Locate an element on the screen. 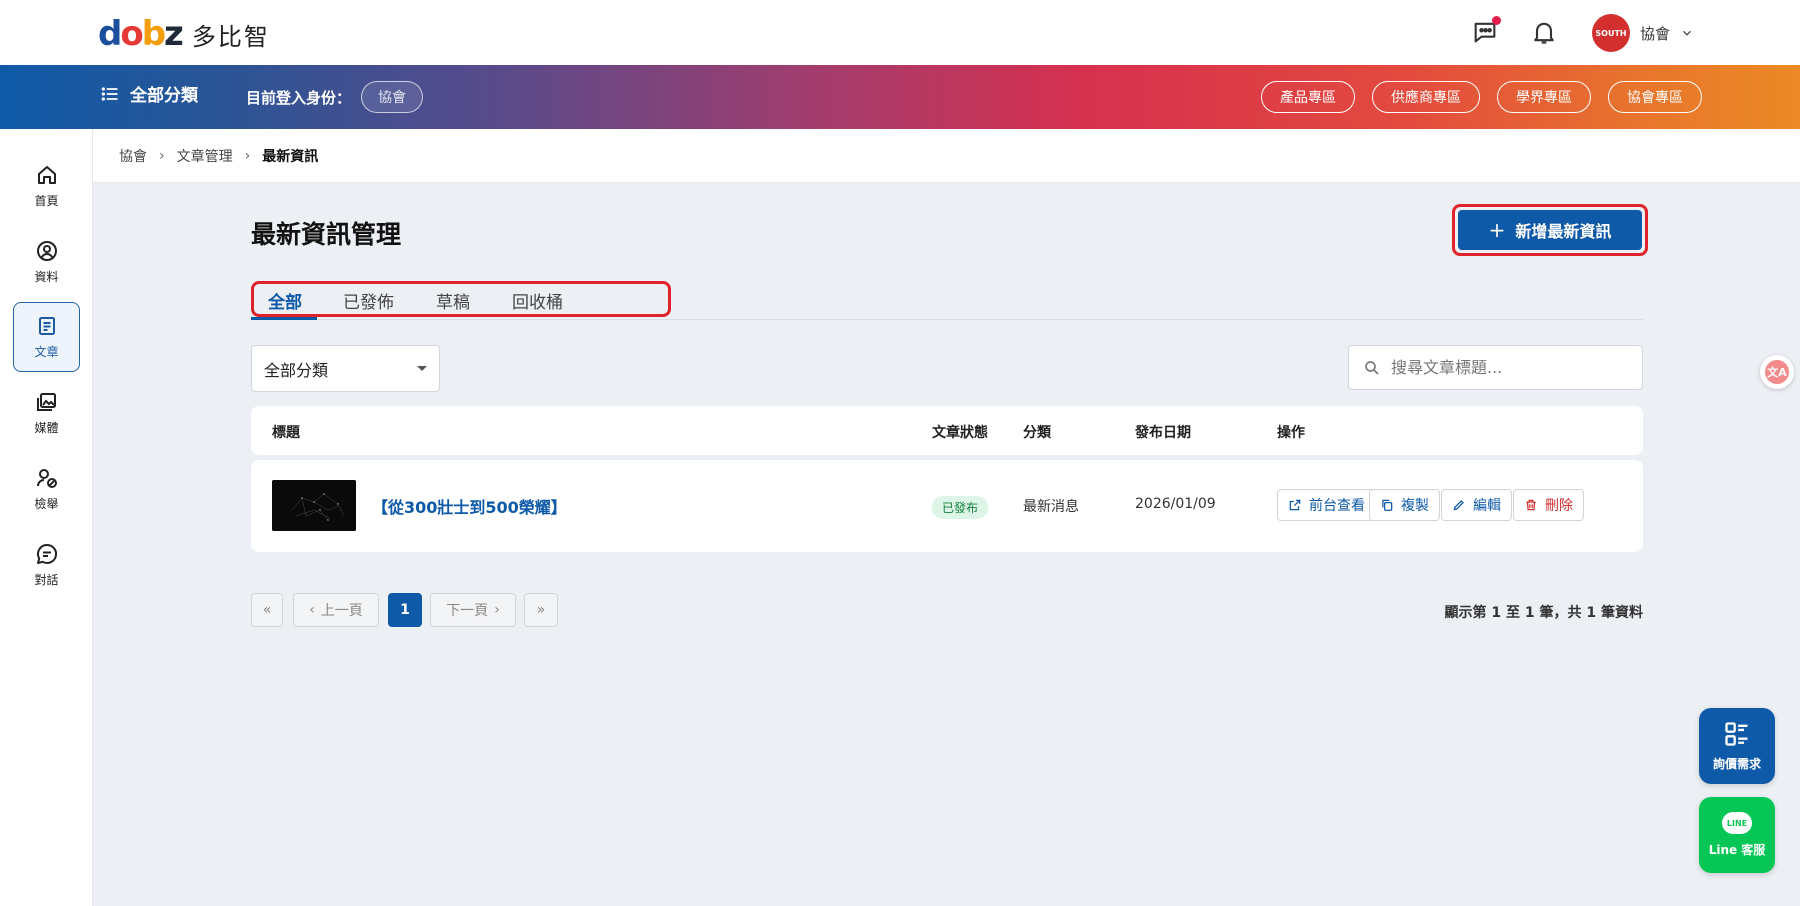  user-menu: SOUTH 協會 is located at coordinates (1643, 33).